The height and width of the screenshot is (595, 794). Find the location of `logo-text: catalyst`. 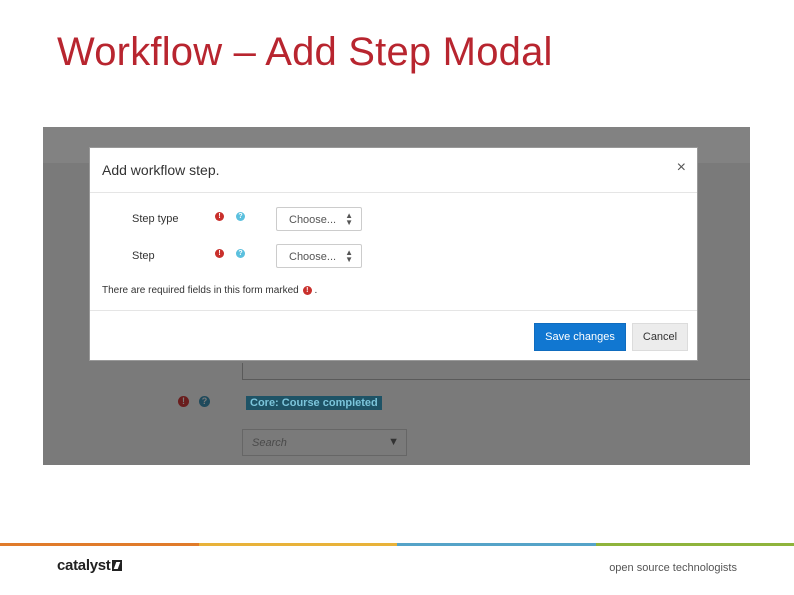

logo-text: catalyst is located at coordinates (84, 565).